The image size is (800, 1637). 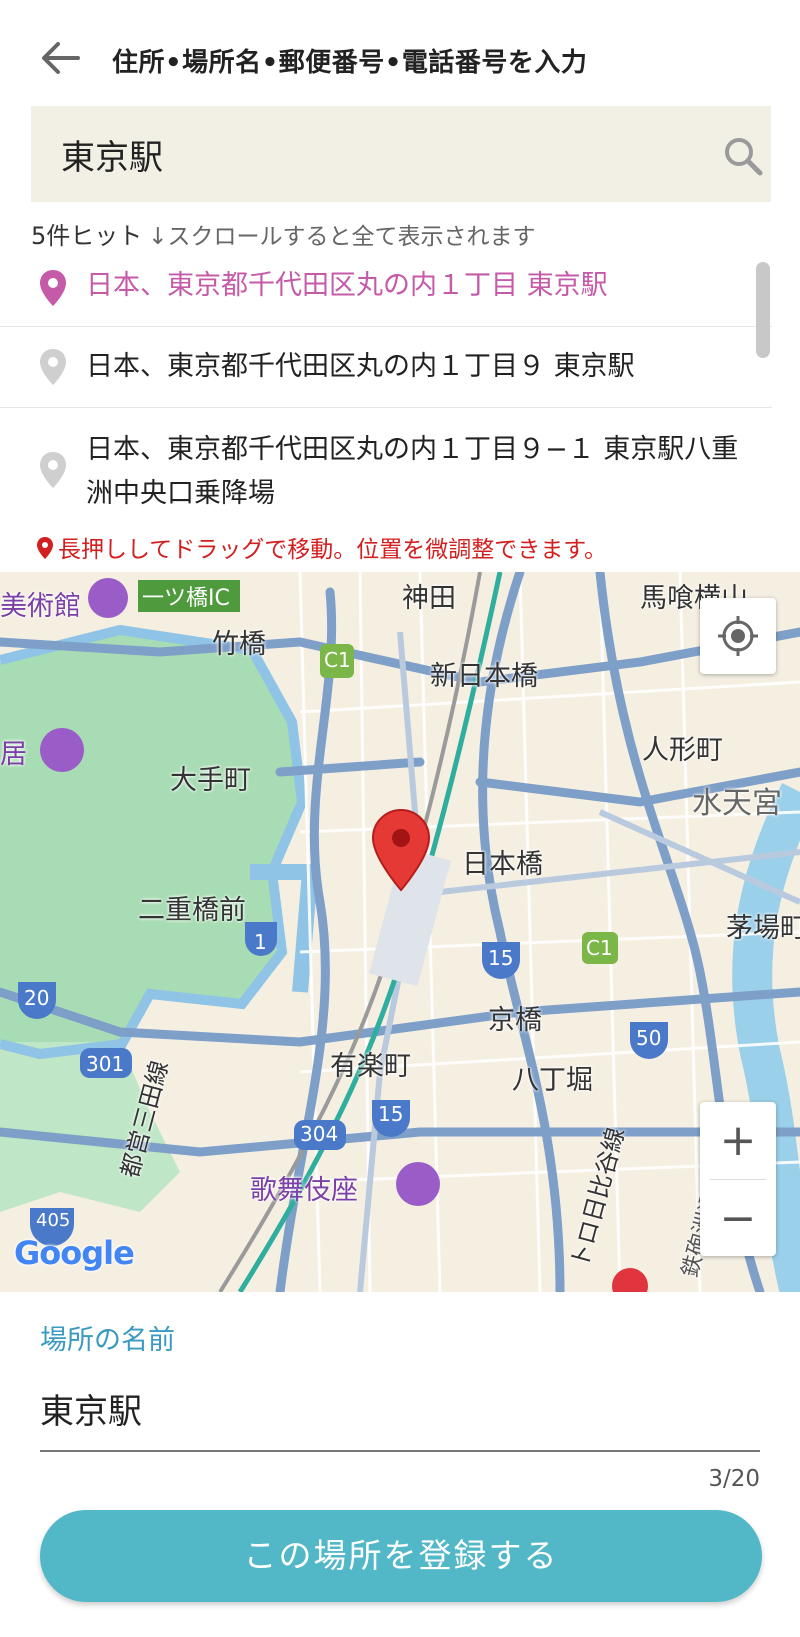 What do you see at coordinates (342, 237) in the screenshot?
I see `scroll-note: ↓スクロールすると全て表示されます` at bounding box center [342, 237].